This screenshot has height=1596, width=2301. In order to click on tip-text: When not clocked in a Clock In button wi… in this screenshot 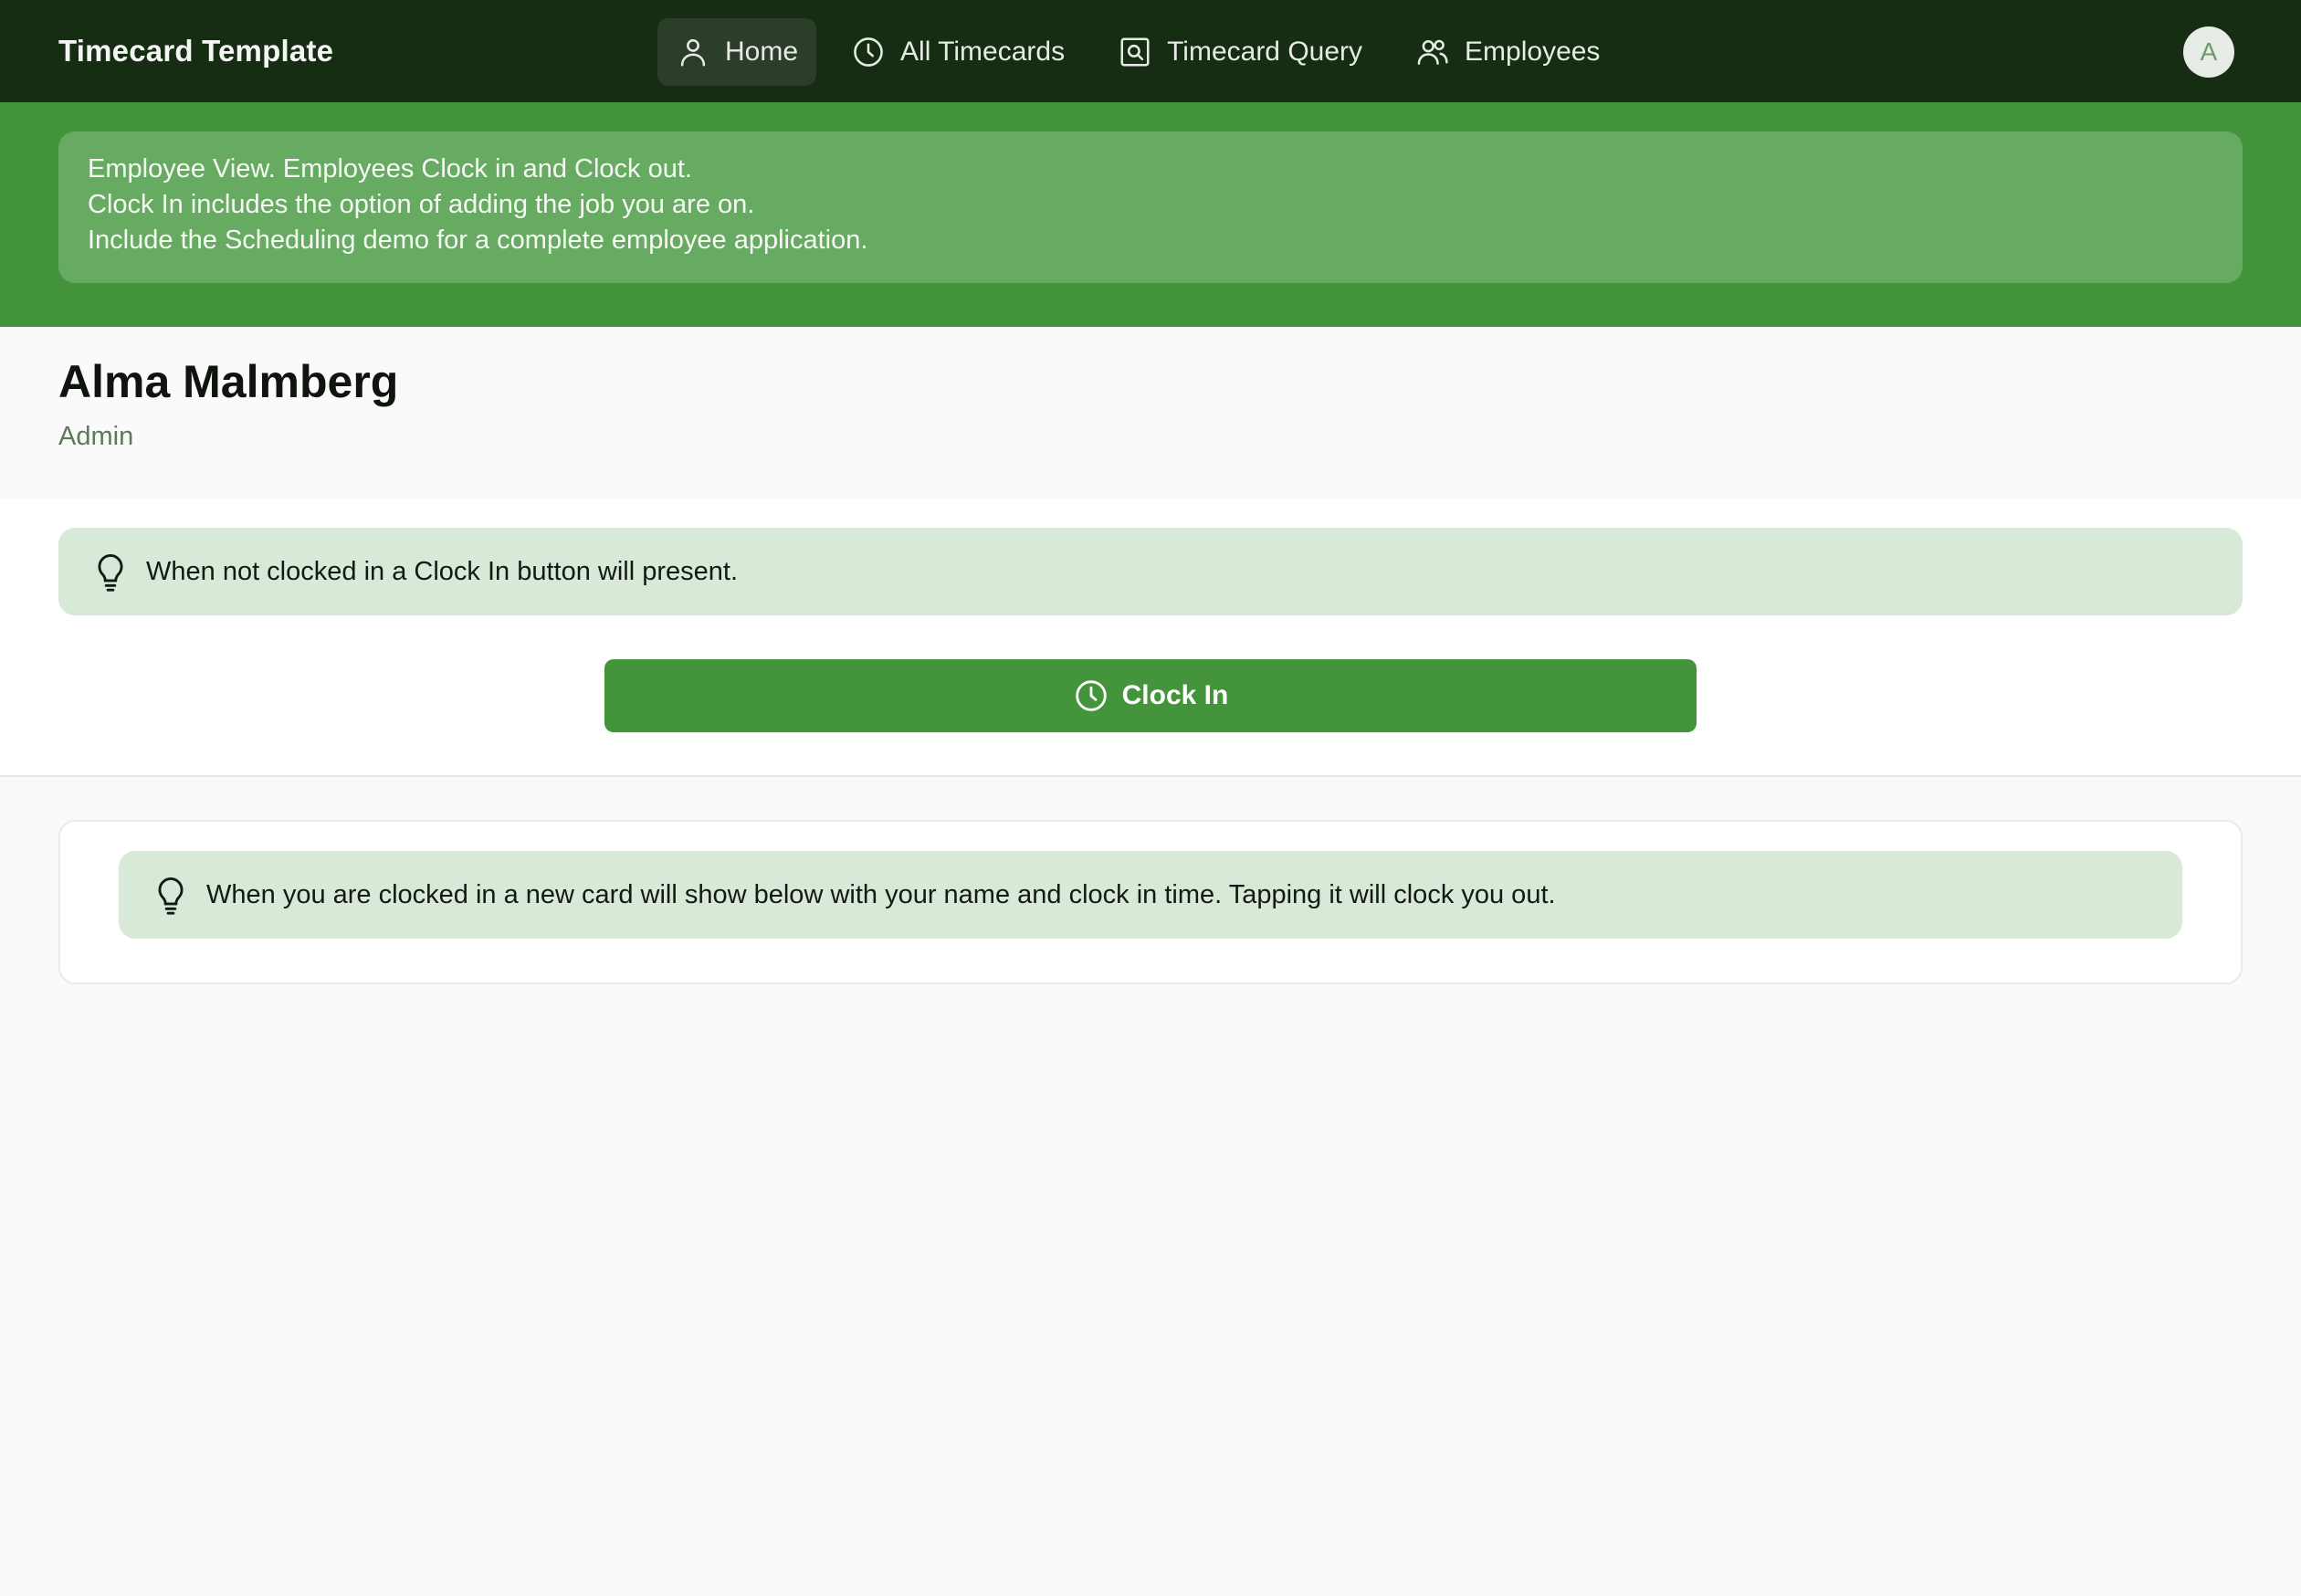, I will do `click(442, 571)`.